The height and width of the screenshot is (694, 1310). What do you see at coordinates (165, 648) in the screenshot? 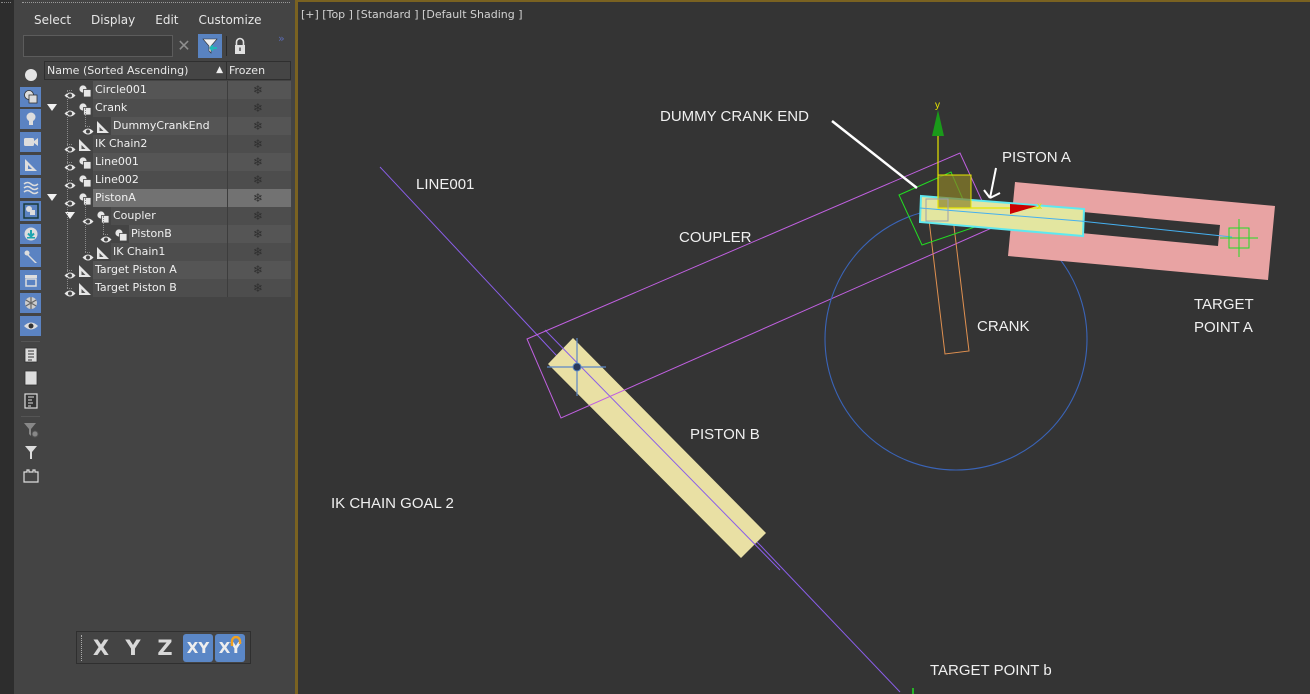
I see `axis-z-button: Z` at bounding box center [165, 648].